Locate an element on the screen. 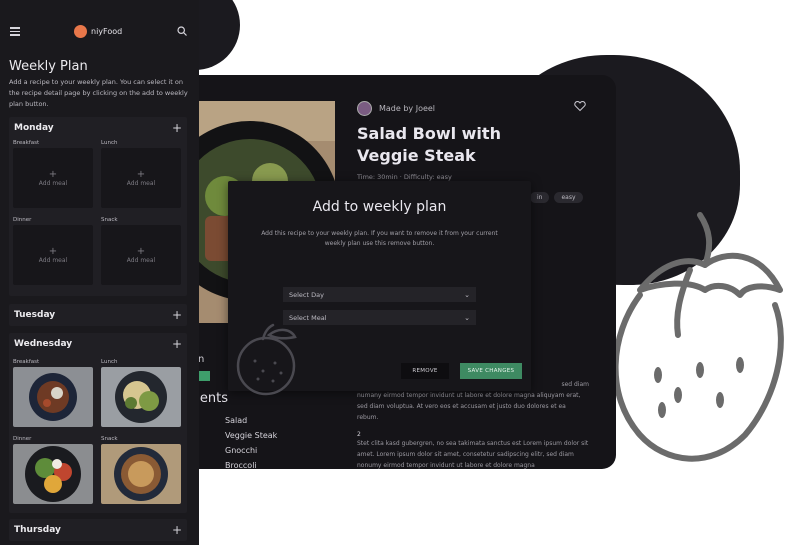 Image resolution: width=808 pixels, height=545 pixels. tag-list: in easy is located at coordinates (556, 197).